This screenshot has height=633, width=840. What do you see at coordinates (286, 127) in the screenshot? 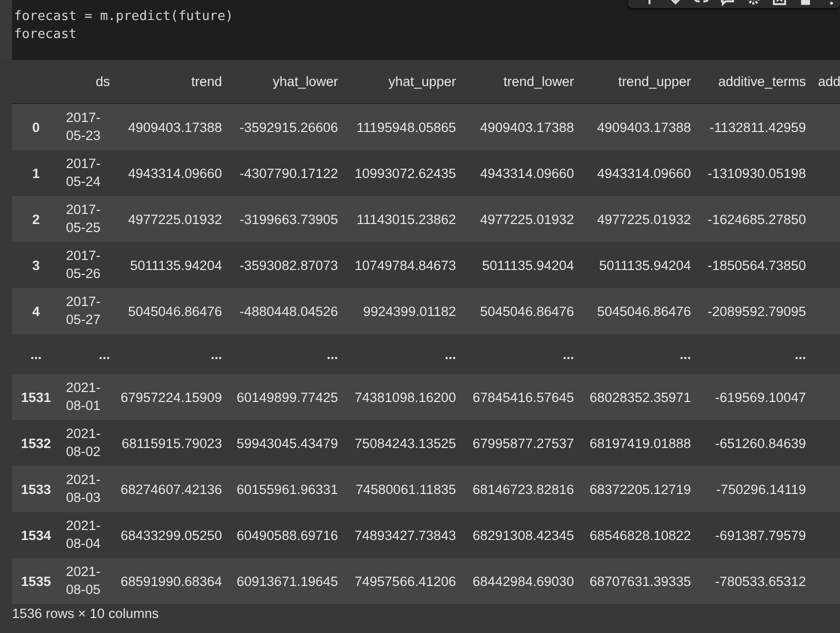
I see `table-cell: -3592915.26606` at bounding box center [286, 127].